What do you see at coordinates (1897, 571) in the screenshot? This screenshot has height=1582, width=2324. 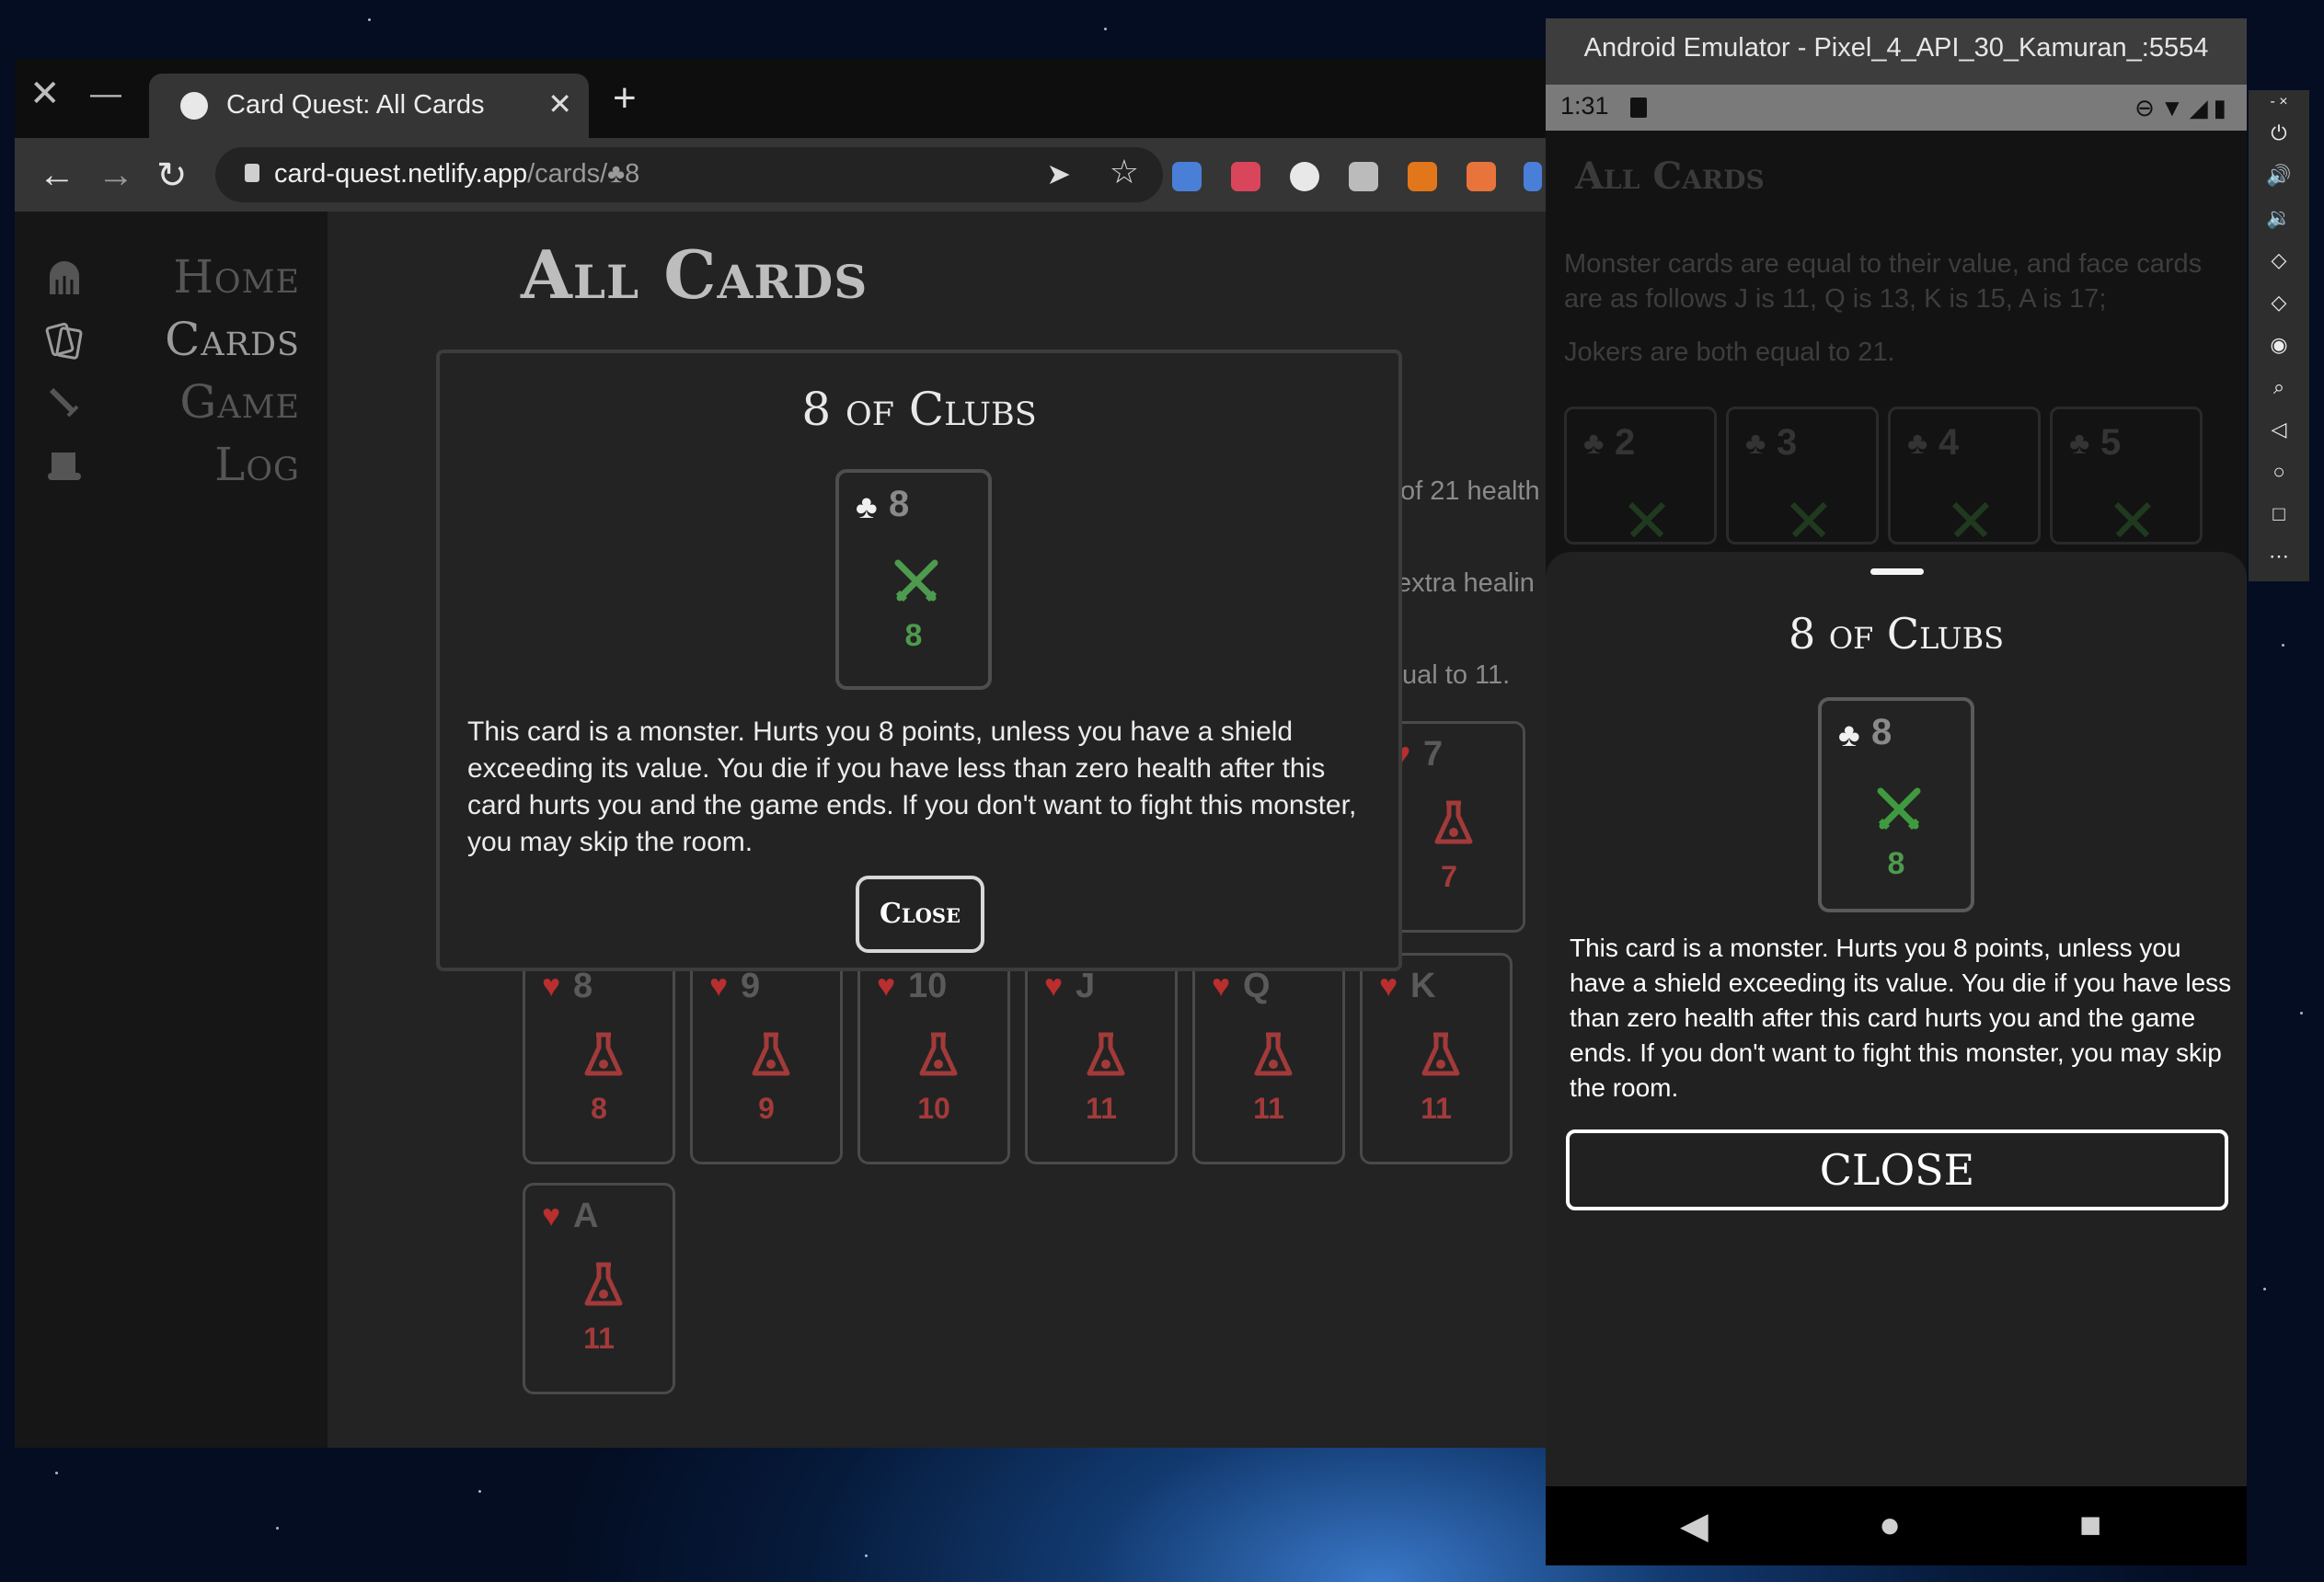 I see `sheet-drag-handle` at bounding box center [1897, 571].